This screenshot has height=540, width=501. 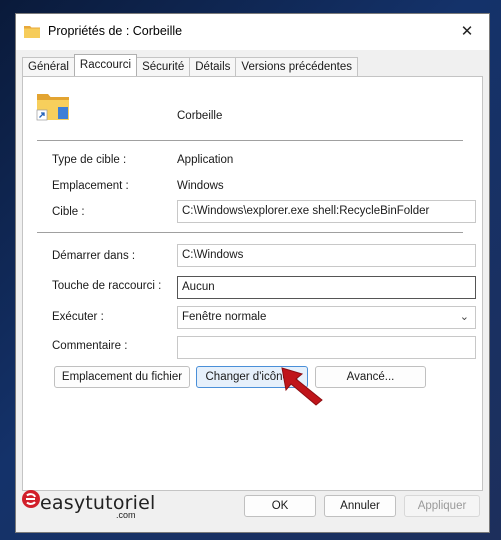 What do you see at coordinates (326, 287) in the screenshot?
I see `hotkey-input: Aucun` at bounding box center [326, 287].